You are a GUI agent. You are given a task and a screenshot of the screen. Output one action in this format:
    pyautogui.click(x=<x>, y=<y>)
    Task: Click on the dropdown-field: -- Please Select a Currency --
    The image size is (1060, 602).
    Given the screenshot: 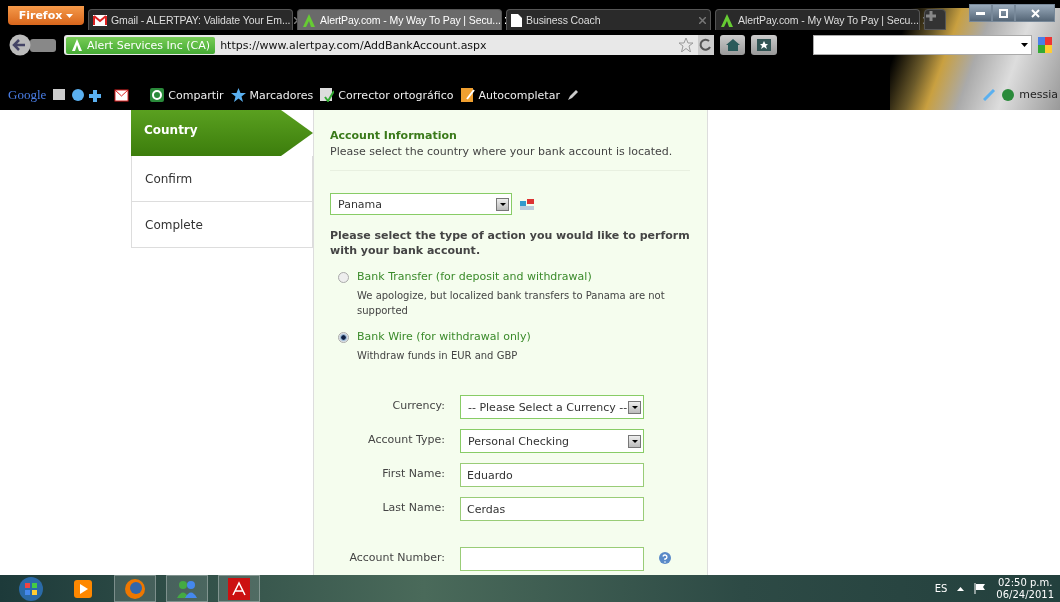 What is the action you would take?
    pyautogui.click(x=552, y=407)
    